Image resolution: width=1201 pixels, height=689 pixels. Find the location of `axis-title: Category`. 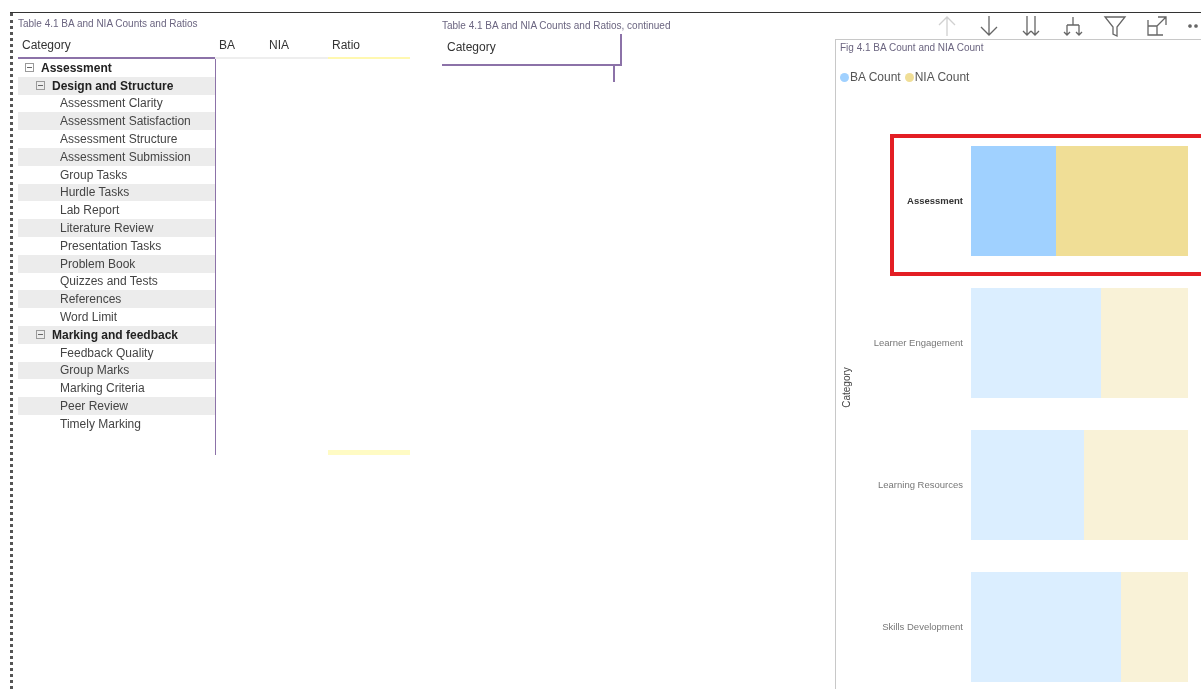

axis-title: Category is located at coordinates (846, 387).